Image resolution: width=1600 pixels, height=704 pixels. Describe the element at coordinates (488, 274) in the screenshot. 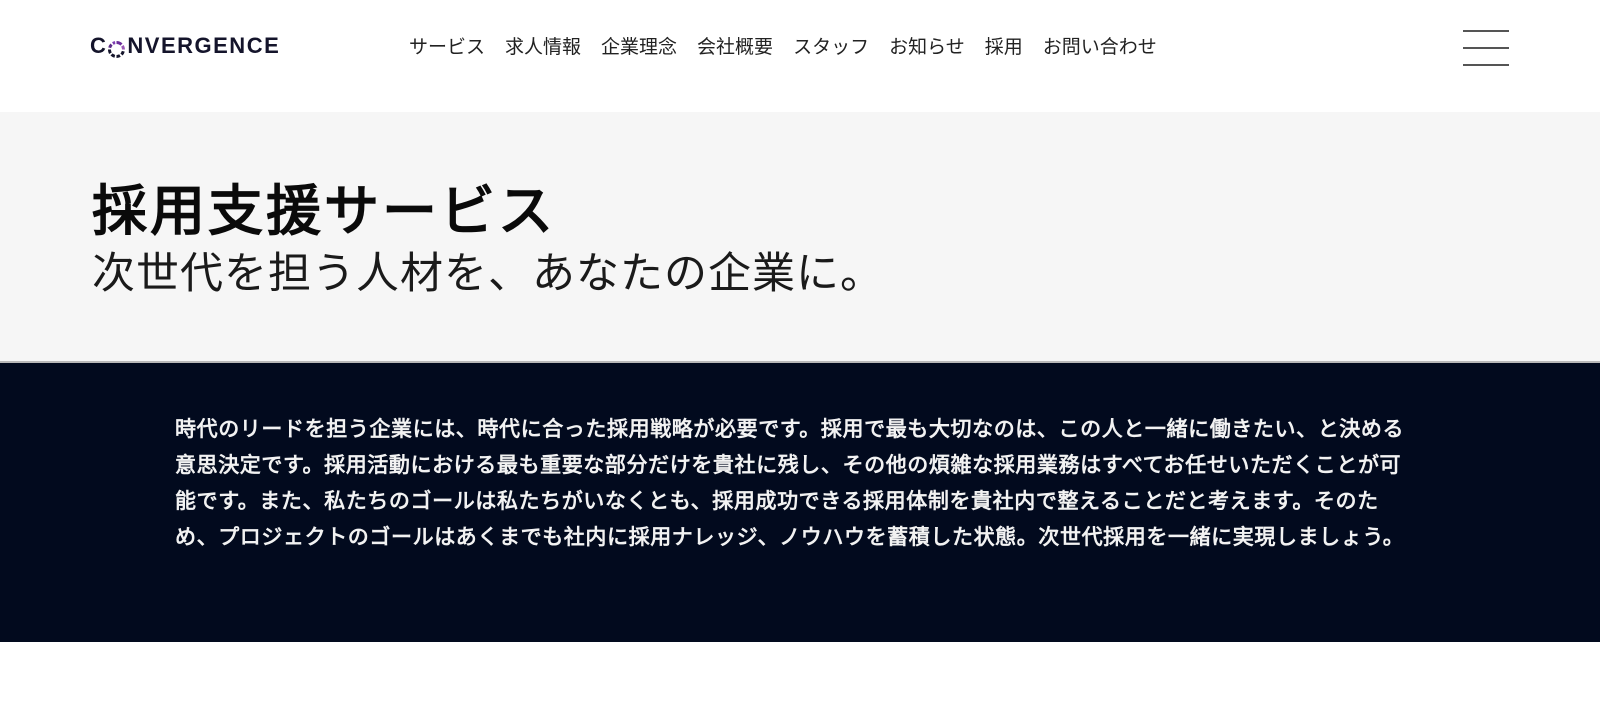

I see `page-subtitle: 次世代を担う人材を、あなたの企業に。` at that location.